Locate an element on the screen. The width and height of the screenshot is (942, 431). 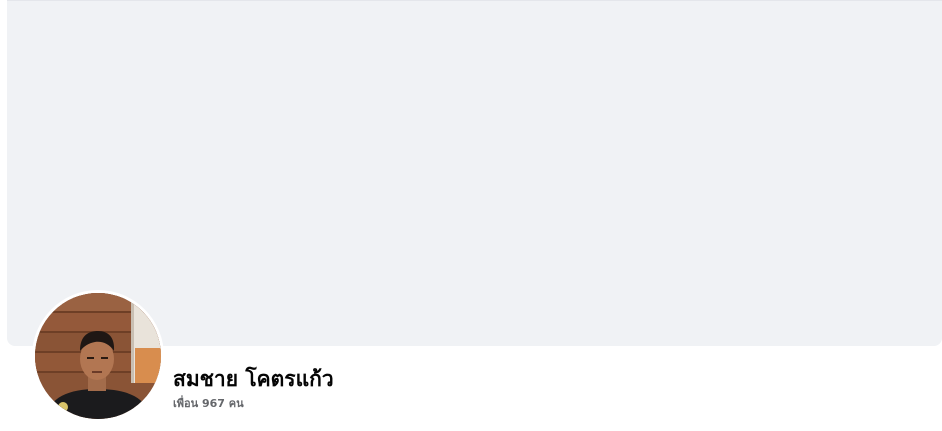
profile-name: สมชาย โคตรแก้ว is located at coordinates (253, 379).